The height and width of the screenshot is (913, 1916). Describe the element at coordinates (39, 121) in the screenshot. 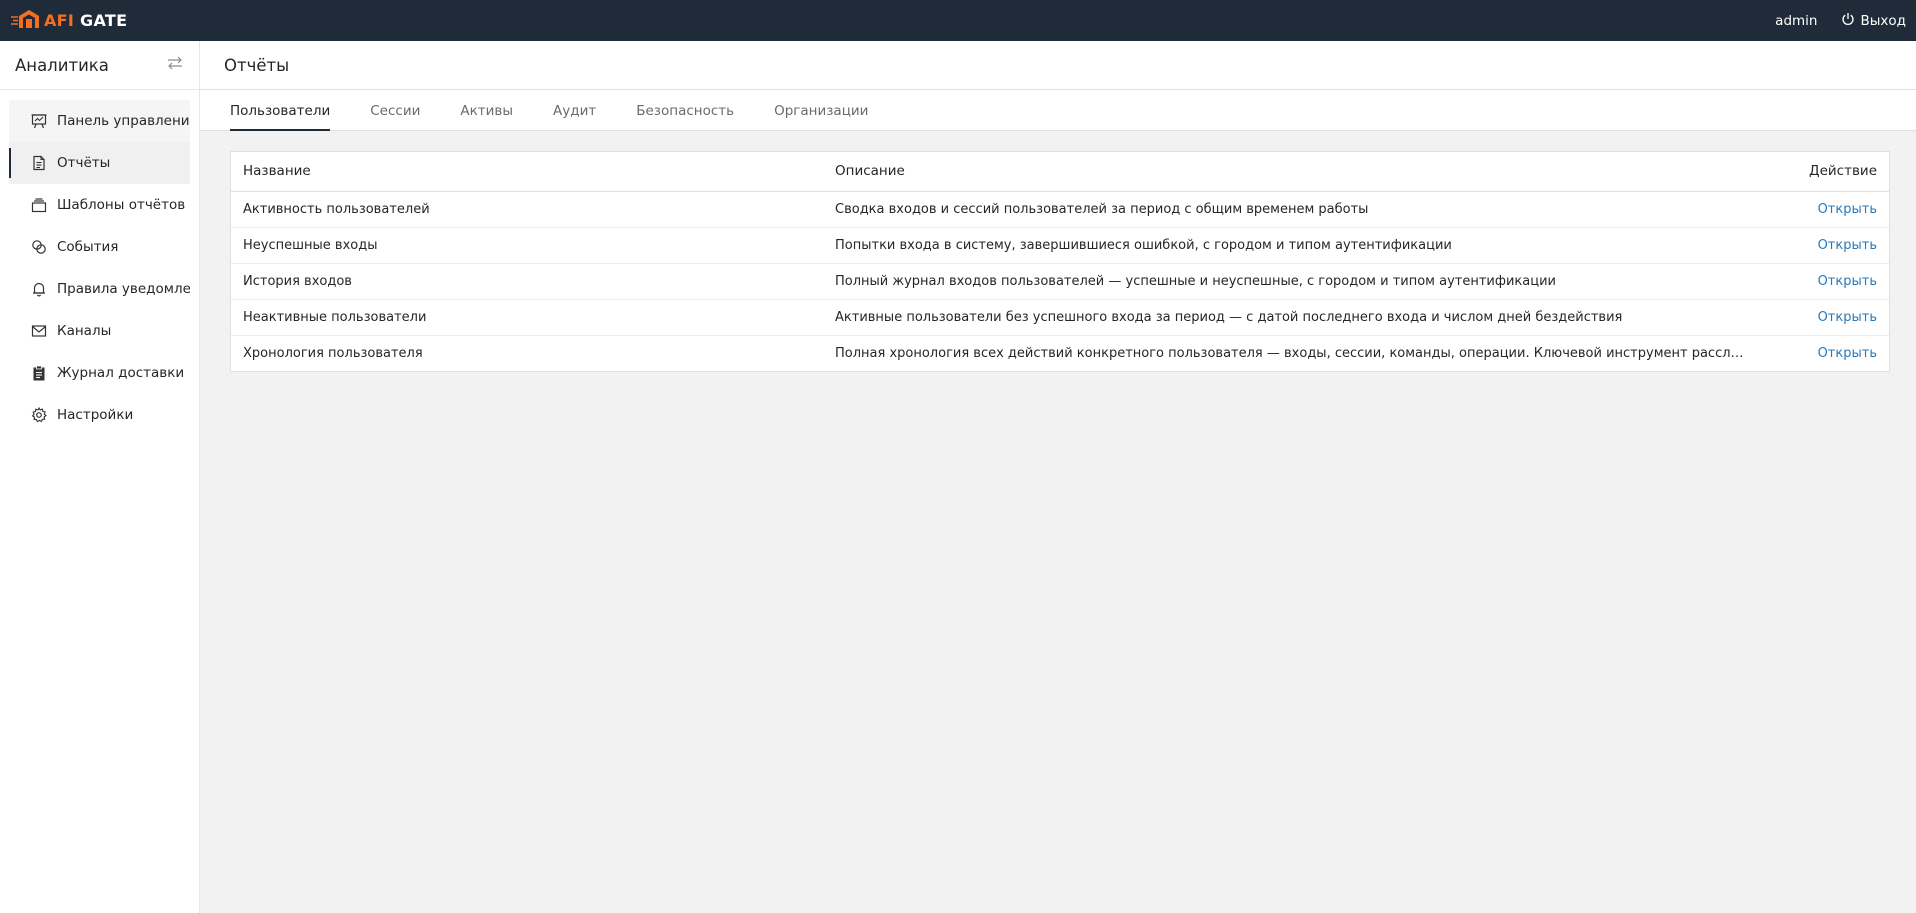

I see `dashboard-icon` at that location.